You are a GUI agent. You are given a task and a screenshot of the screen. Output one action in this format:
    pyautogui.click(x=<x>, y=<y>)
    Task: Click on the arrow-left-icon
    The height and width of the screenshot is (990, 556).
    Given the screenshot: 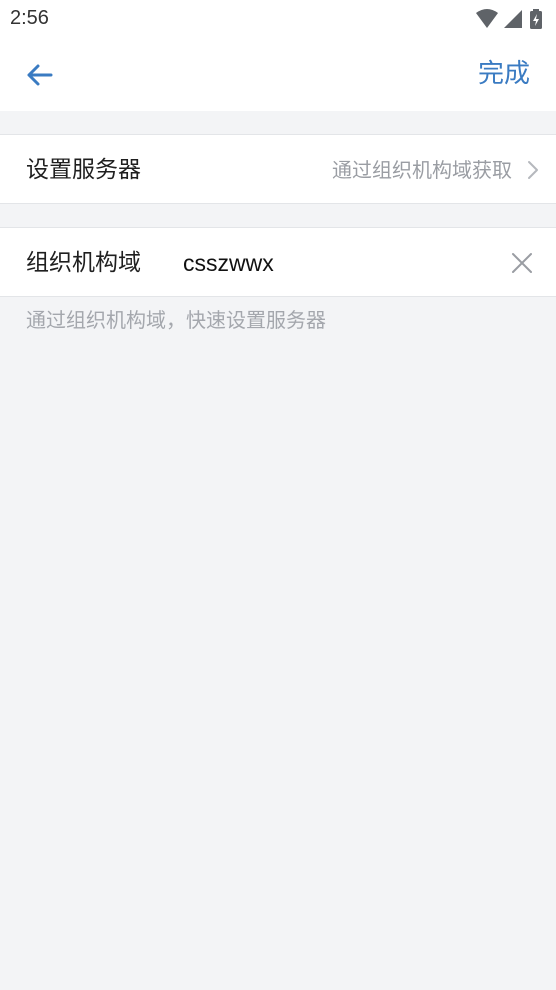 What is the action you would take?
    pyautogui.click(x=40, y=75)
    